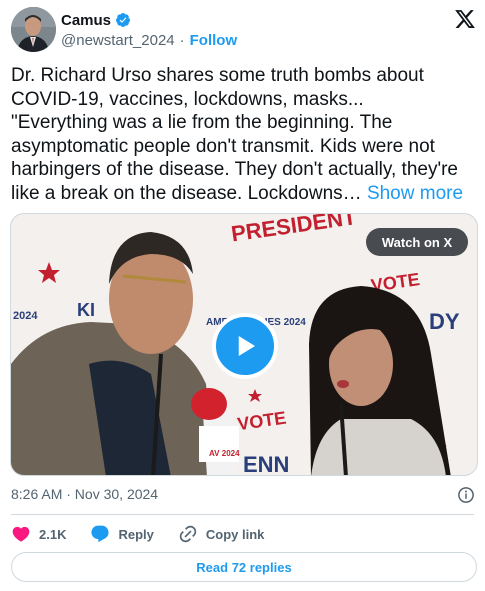 This screenshot has width=485, height=591. What do you see at coordinates (25, 316) in the screenshot?
I see `backdrop-text: 2024` at bounding box center [25, 316].